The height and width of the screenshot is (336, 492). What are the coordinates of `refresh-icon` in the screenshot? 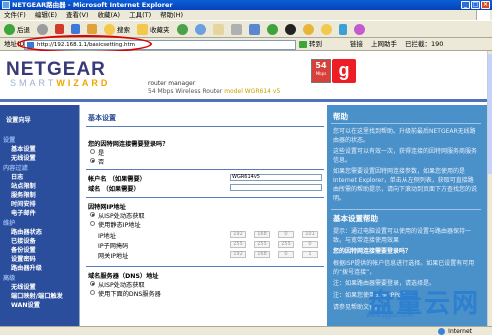 It's located at (75, 29).